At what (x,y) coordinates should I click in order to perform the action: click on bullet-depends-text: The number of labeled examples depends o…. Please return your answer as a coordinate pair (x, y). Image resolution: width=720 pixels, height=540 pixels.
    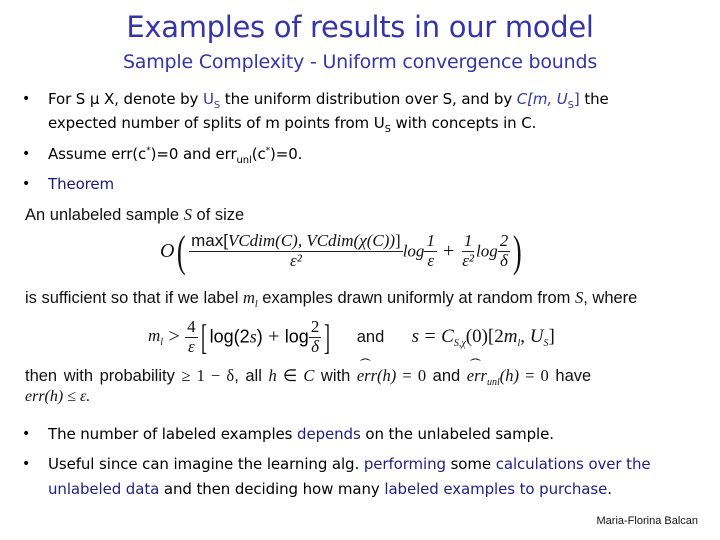
    Looking at the image, I should click on (301, 434).